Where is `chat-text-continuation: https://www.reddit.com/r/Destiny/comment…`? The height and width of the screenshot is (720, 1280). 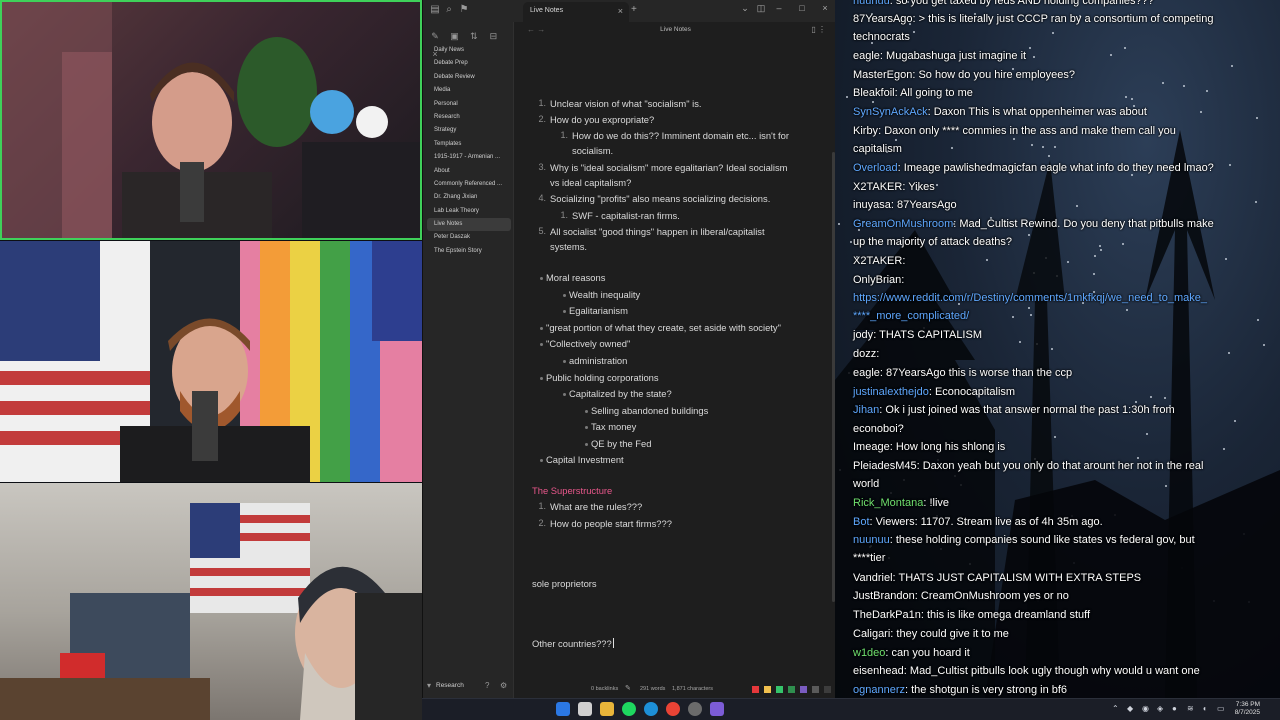
chat-text-continuation: https://www.reddit.com/r/Destiny/comment… is located at coordinates (1030, 298).